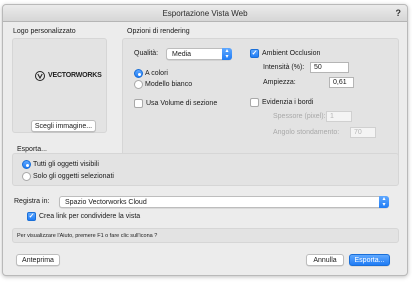 Image resolution: width=412 pixels, height=282 pixels. What do you see at coordinates (325, 260) in the screenshot?
I see `cancel-button: Annulla` at bounding box center [325, 260].